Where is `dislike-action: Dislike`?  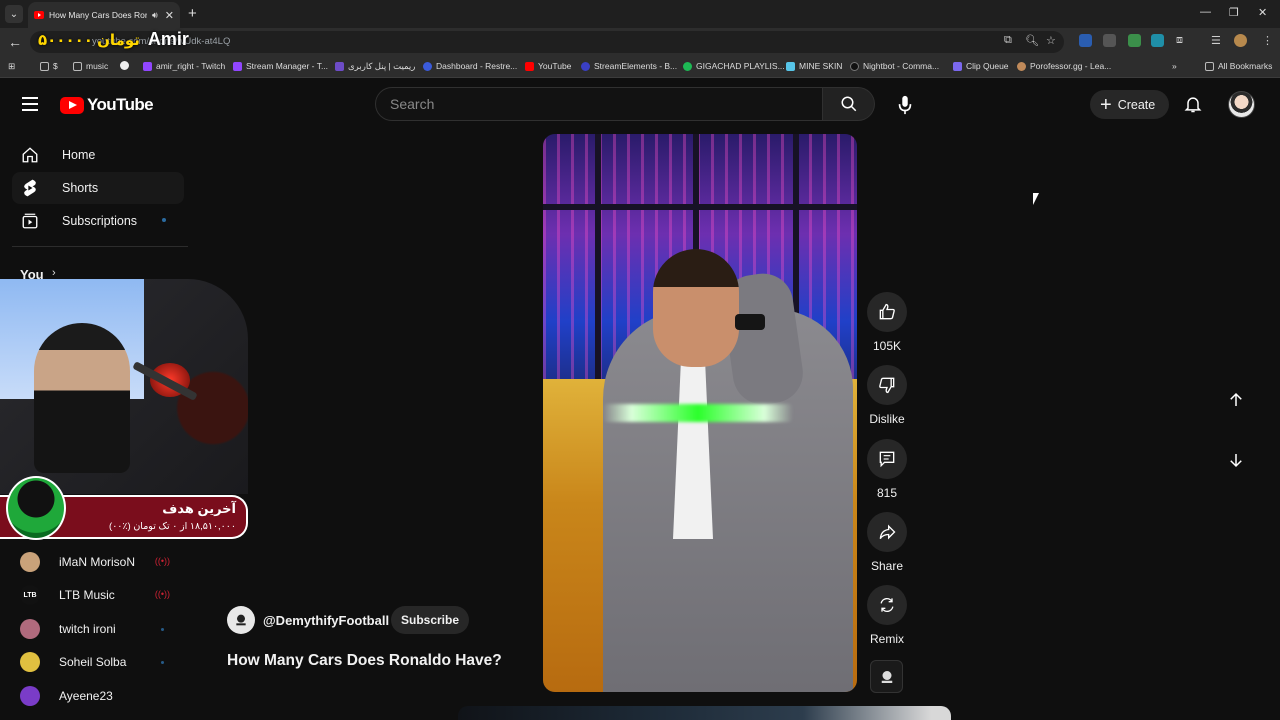 dislike-action: Dislike is located at coordinates (887, 395).